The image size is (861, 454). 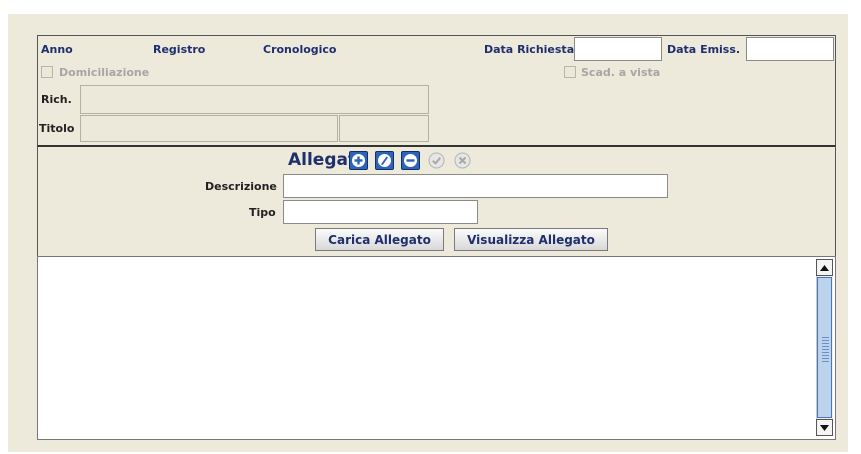 I want to click on arrow-down-icon, so click(x=824, y=427).